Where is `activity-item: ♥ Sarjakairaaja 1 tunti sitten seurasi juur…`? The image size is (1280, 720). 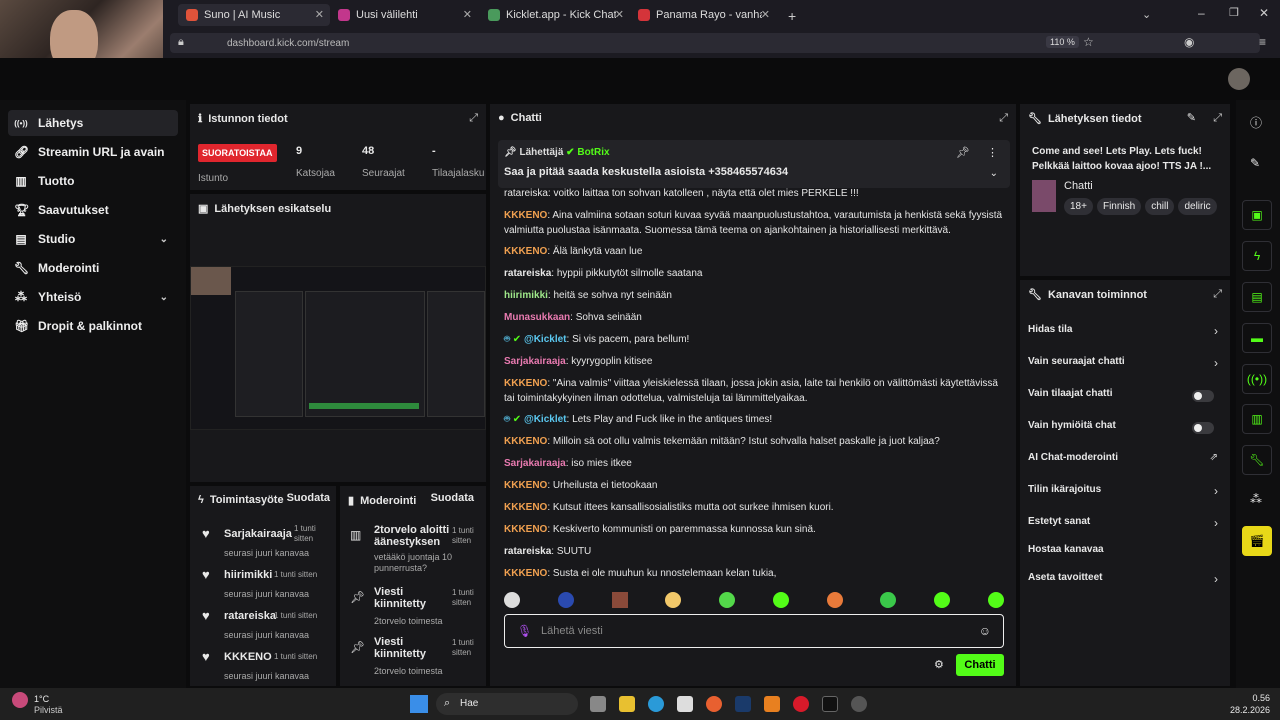
activity-item: ♥ Sarjakairaaja 1 tunti sitten seurasi juur… is located at coordinates (266, 543).